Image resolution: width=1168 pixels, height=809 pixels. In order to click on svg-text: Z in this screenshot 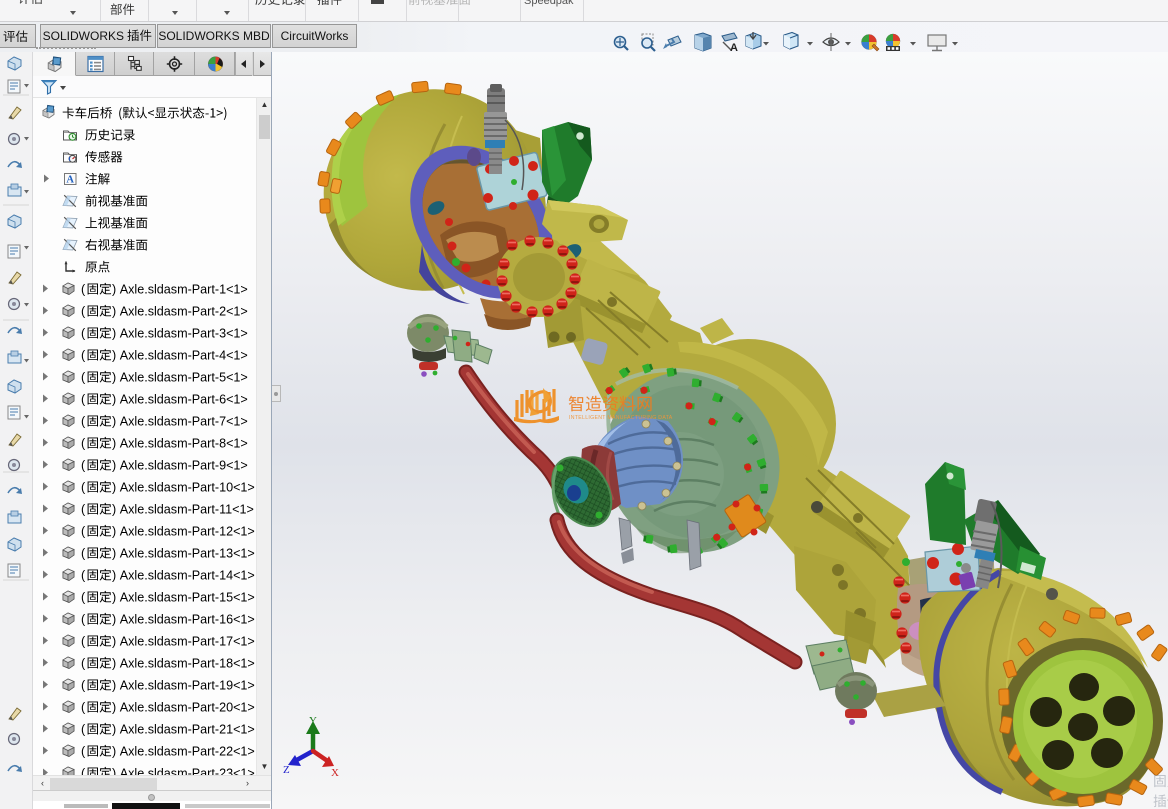, I will do `click(286, 770)`.